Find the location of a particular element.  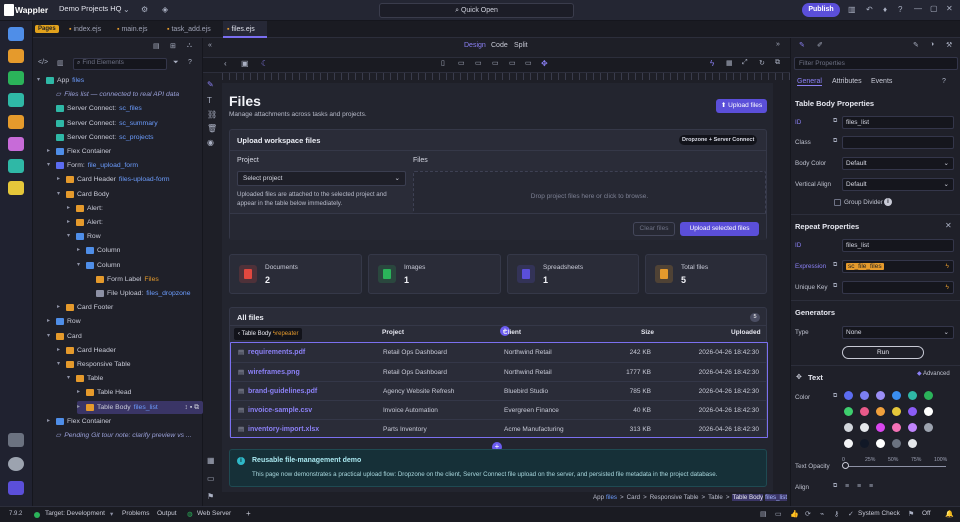

columns-icon: ▥ is located at coordinates (60, 63).